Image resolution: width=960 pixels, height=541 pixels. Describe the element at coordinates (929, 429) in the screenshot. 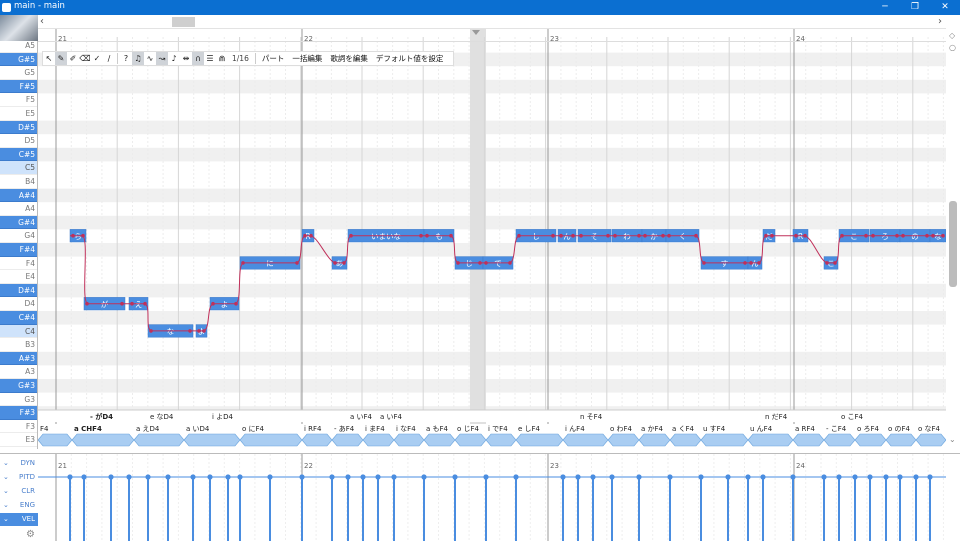

I see `phoneme-label: o なF4` at that location.